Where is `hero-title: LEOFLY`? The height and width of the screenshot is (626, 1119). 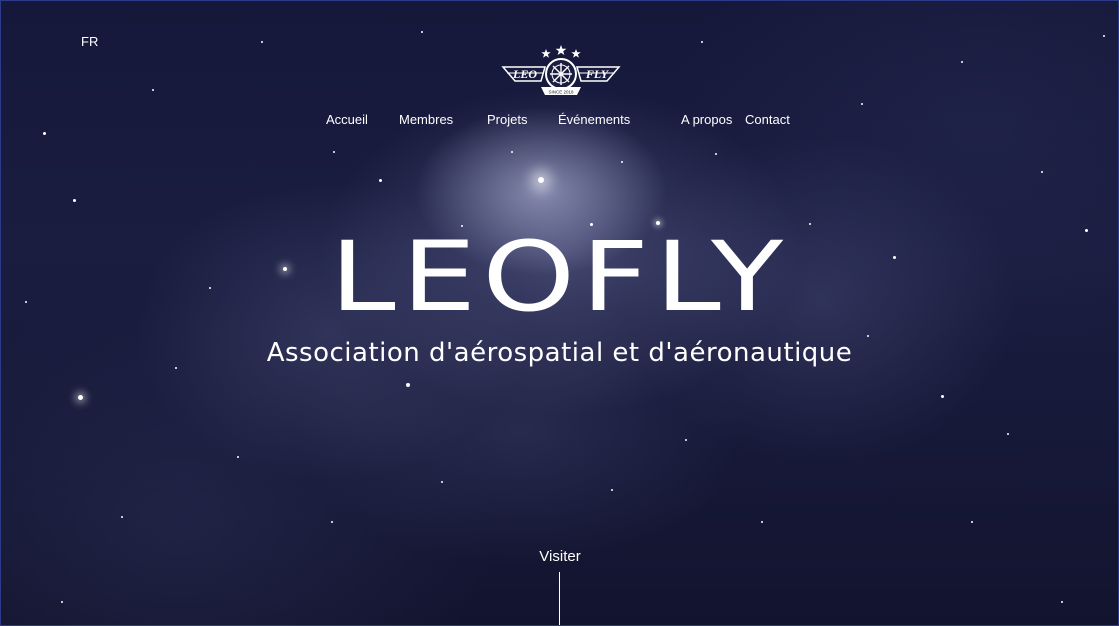 hero-title: LEOFLY is located at coordinates (559, 276).